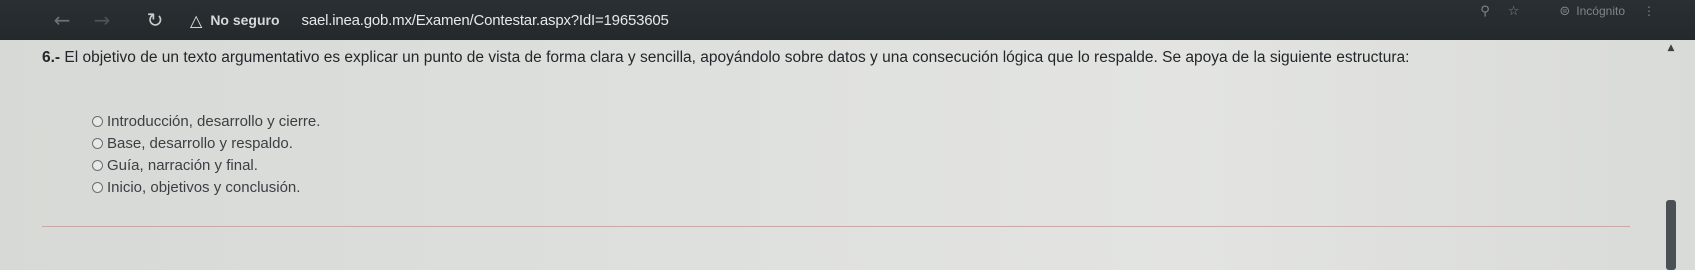 Image resolution: width=1695 pixels, height=270 pixels. I want to click on answer-option-1: Introducción, desarrollo y cierre., so click(206, 121).